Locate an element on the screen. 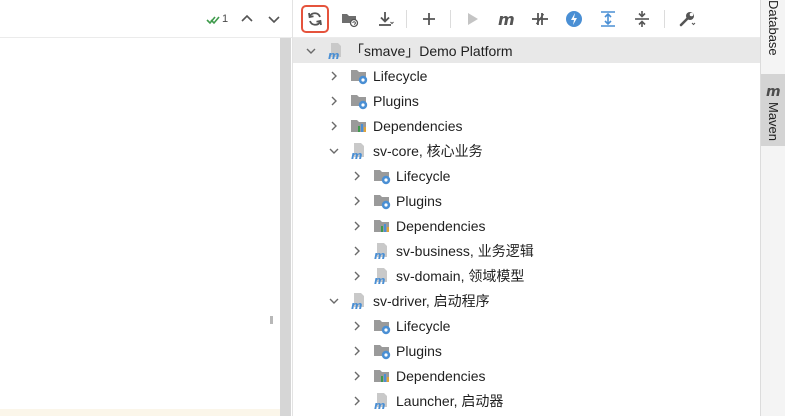 This screenshot has height=416, width=785. tree-row: m Launcher, 启动器 is located at coordinates (539, 400).